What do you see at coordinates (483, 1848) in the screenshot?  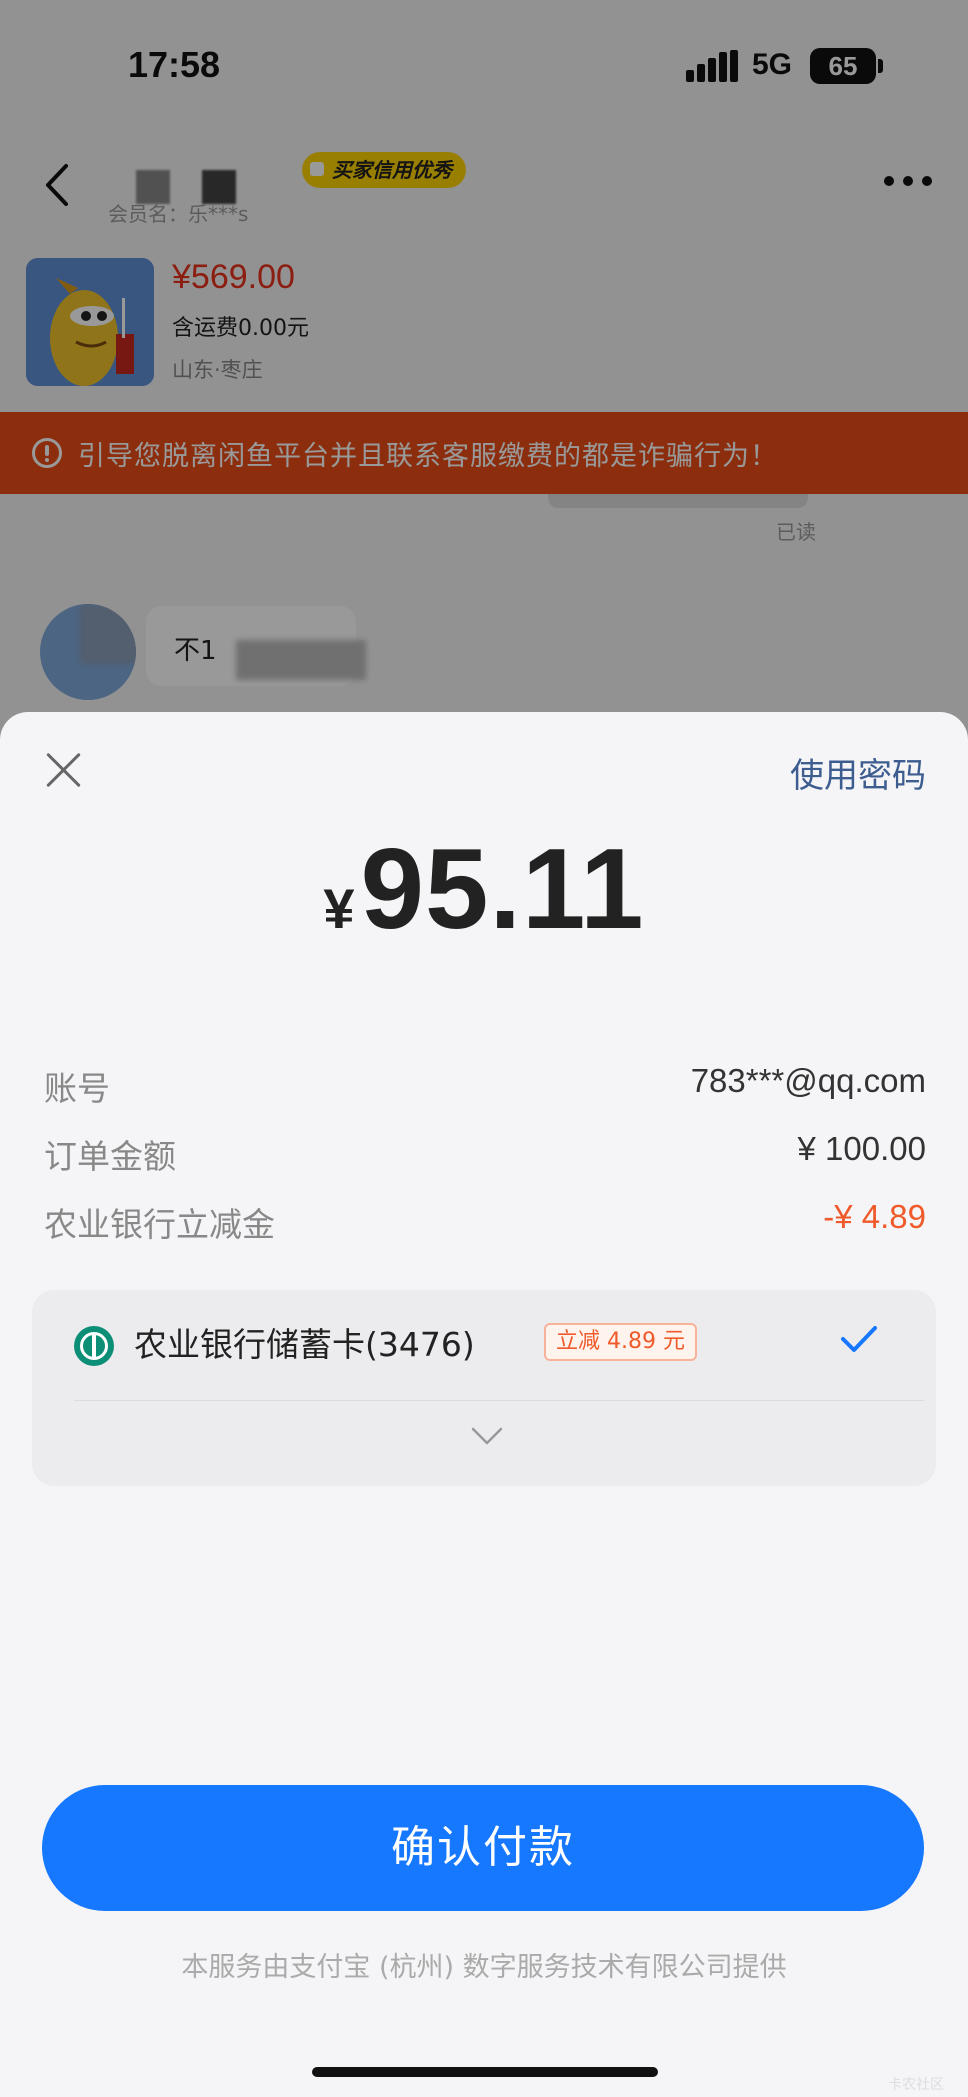 I see `confirm-payment-button: 确认付款` at bounding box center [483, 1848].